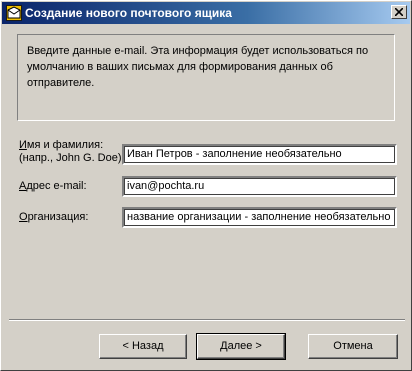 Image resolution: width=412 pixels, height=371 pixels. I want to click on close-button, so click(399, 12).